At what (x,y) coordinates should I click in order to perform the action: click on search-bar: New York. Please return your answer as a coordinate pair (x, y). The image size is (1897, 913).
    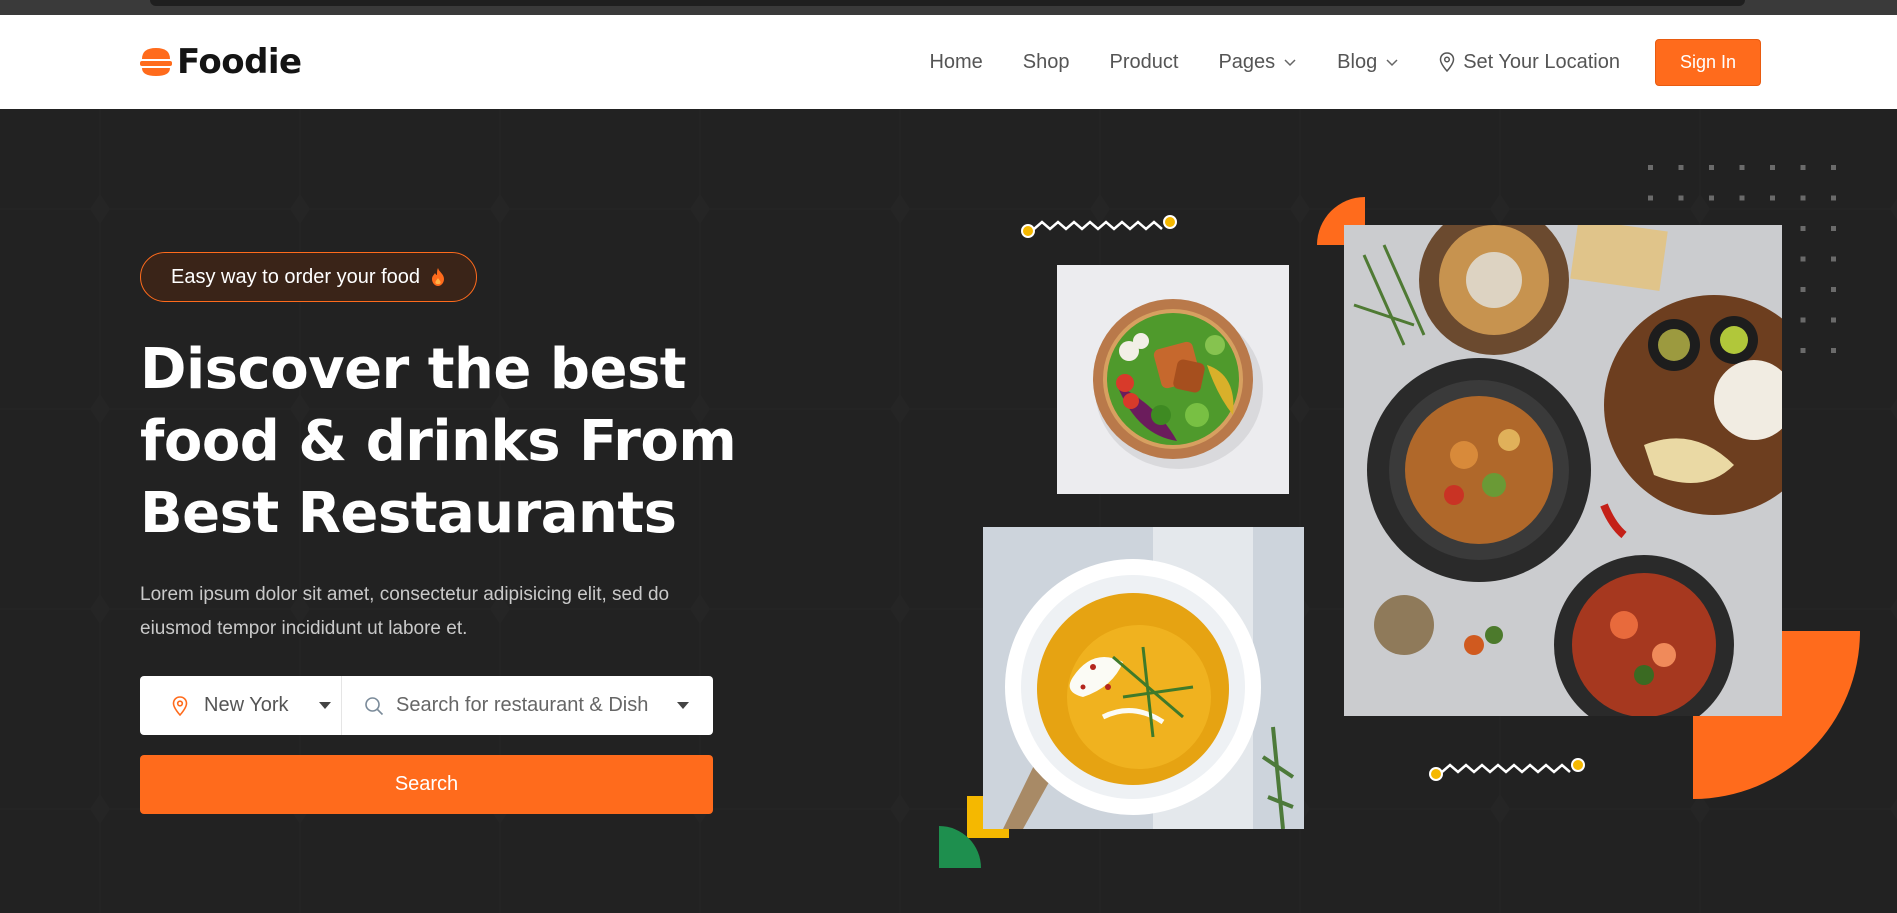
    Looking at the image, I should click on (426, 705).